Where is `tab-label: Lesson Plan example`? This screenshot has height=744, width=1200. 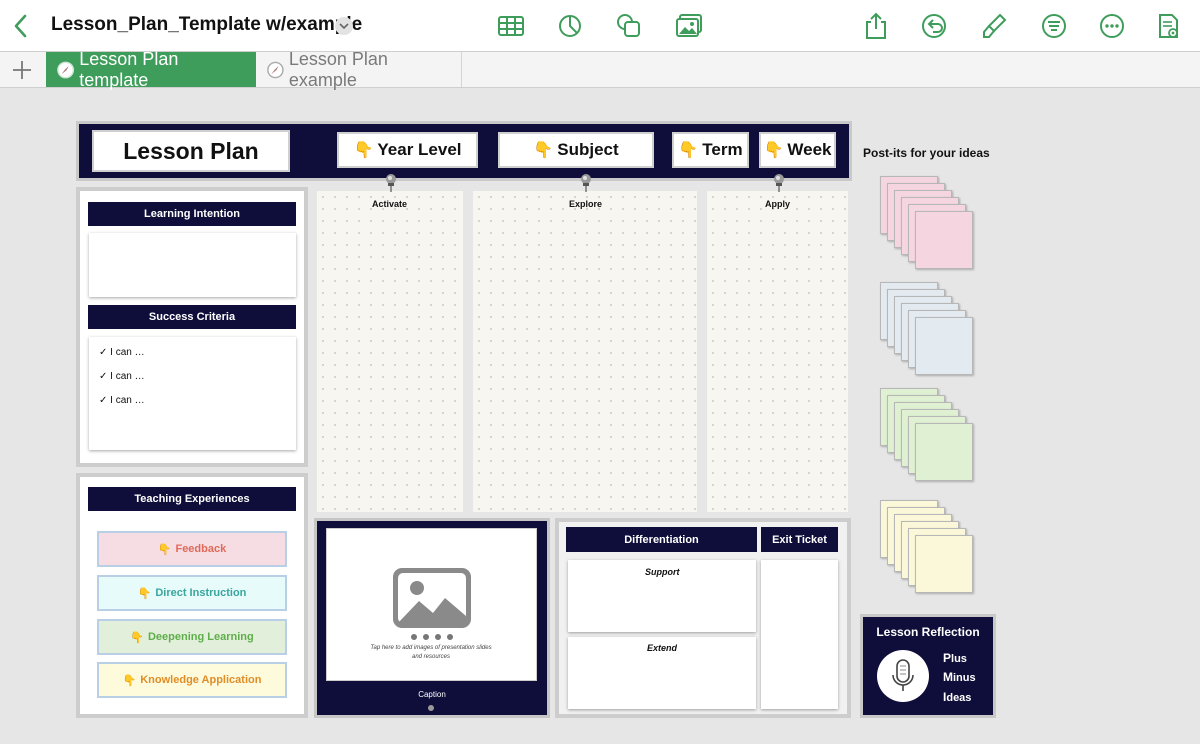
tab-label: Lesson Plan example is located at coordinates (338, 69).